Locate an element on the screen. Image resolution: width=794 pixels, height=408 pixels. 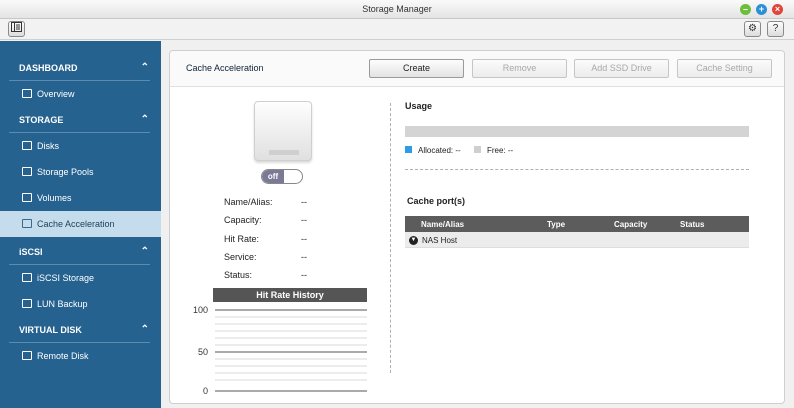
sidebar-item-volumes: Volumes is located at coordinates (80, 198).